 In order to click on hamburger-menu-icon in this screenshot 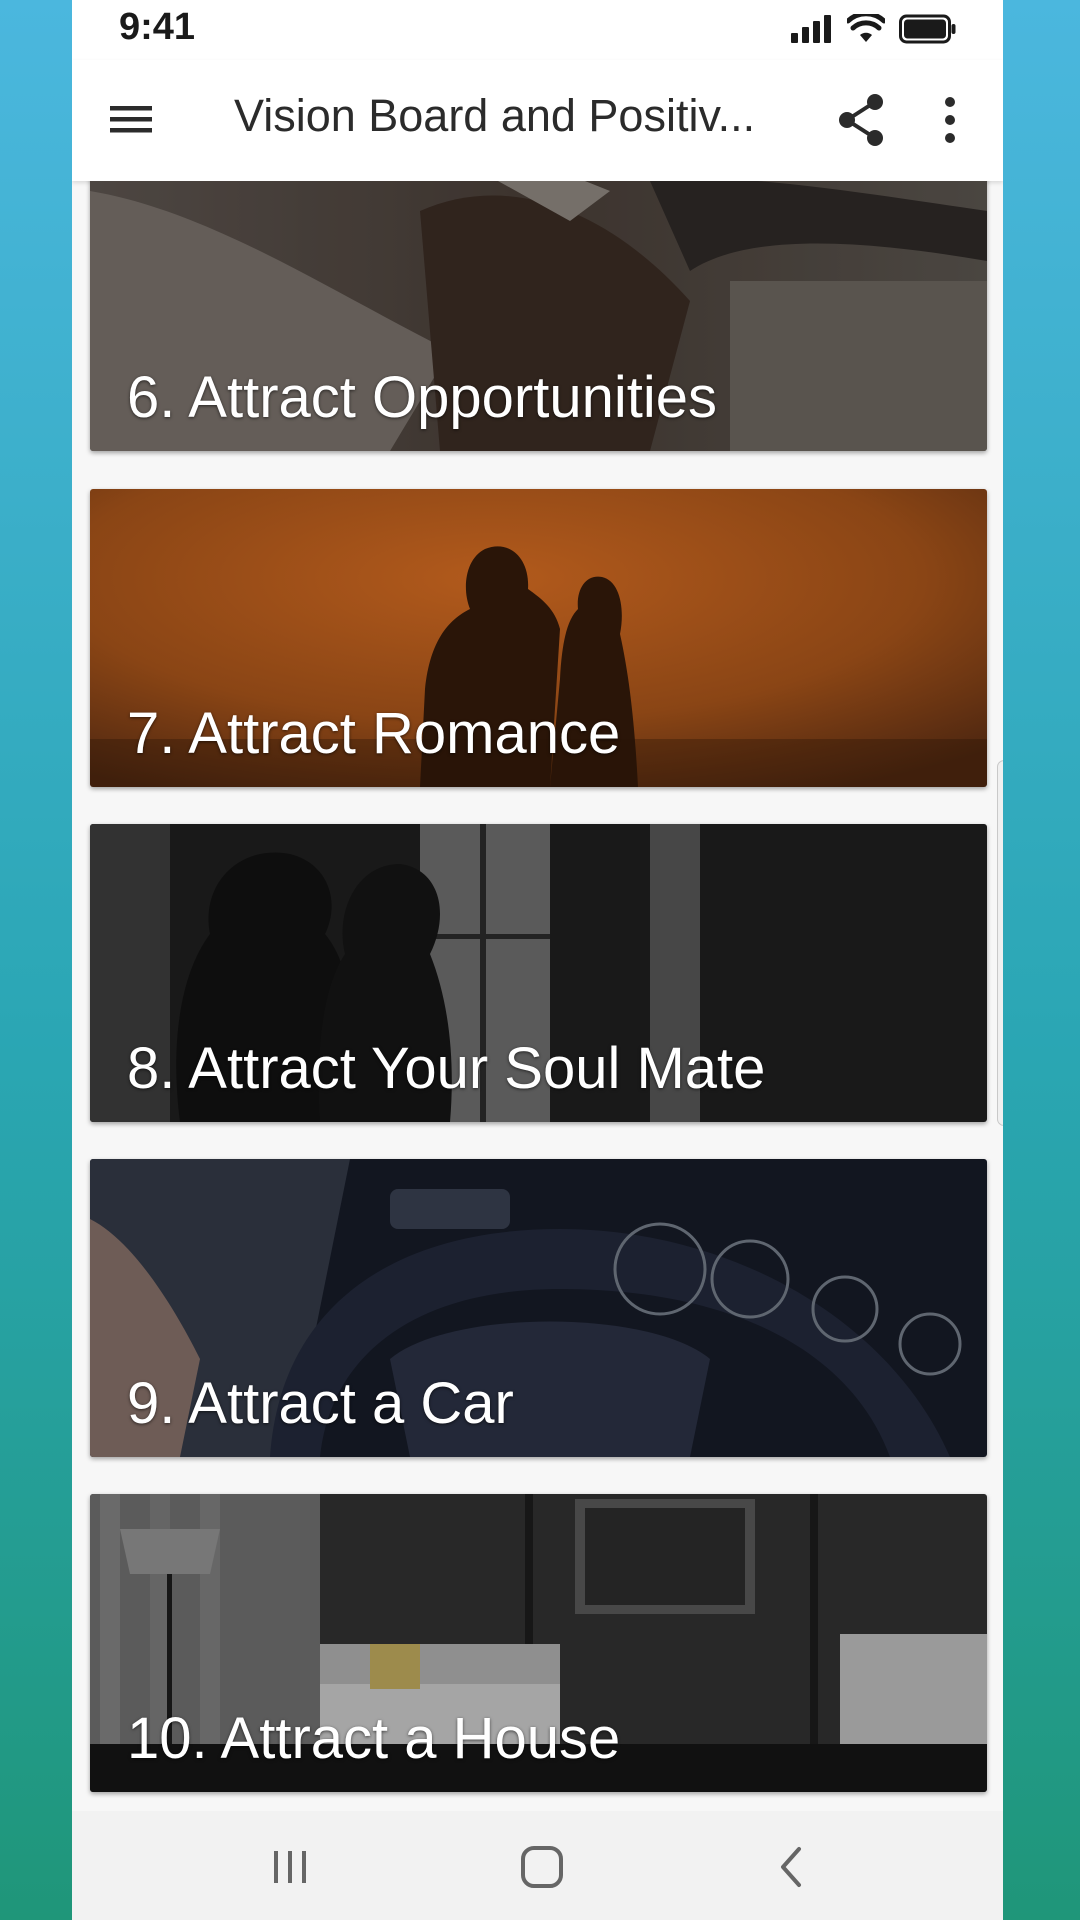, I will do `click(131, 119)`.